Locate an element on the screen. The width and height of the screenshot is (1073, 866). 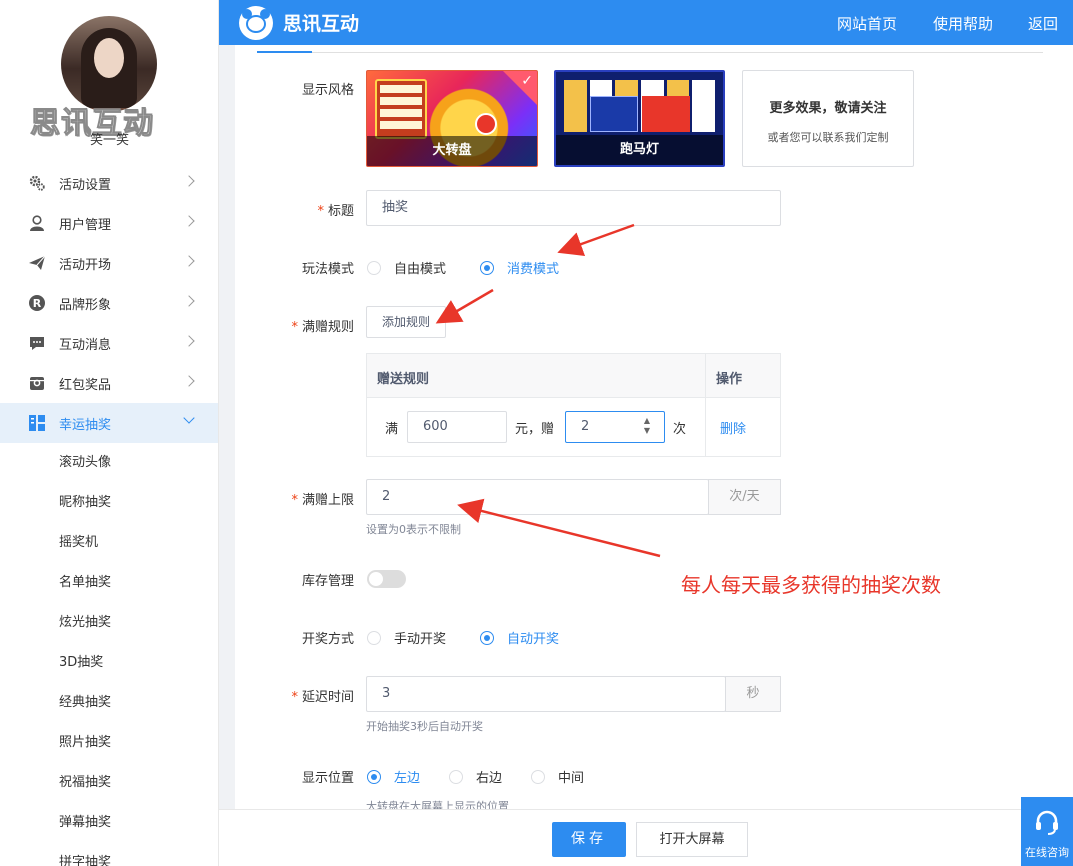
gift-box-icon is located at coordinates (37, 383).